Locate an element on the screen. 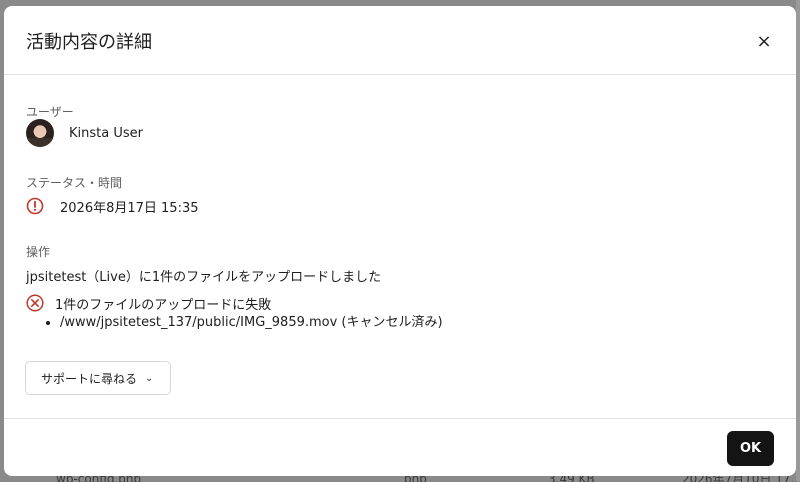 This screenshot has height=482, width=800. user-row: Kinsta User is located at coordinates (84, 133).